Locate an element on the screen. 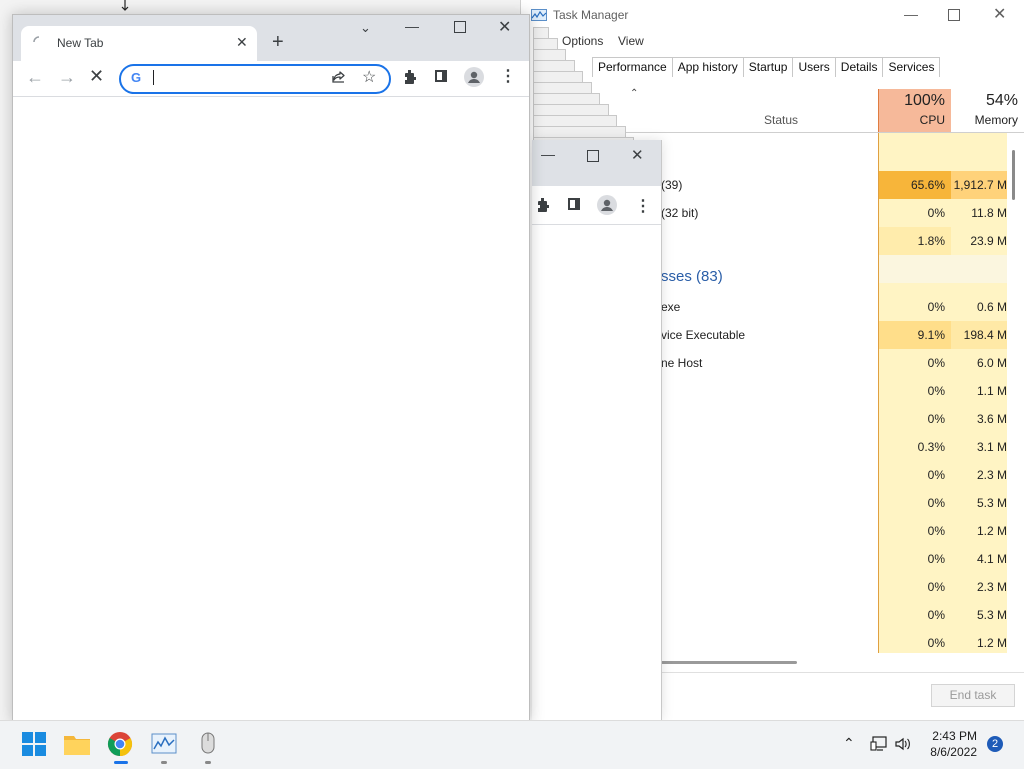 The height and width of the screenshot is (769, 1024). sort-chevron-up-icon: ⌃ is located at coordinates (634, 93).